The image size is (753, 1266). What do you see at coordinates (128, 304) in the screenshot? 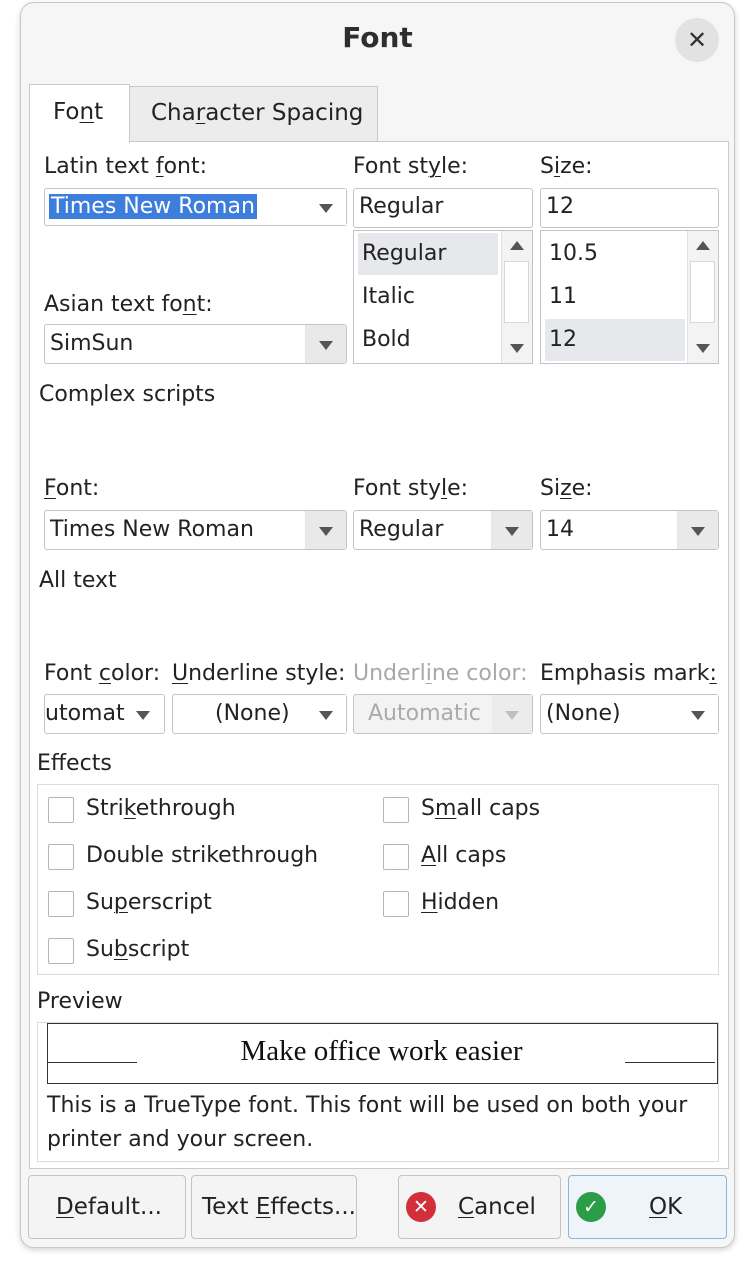
I see `asian-font-label: Asian text font:` at bounding box center [128, 304].